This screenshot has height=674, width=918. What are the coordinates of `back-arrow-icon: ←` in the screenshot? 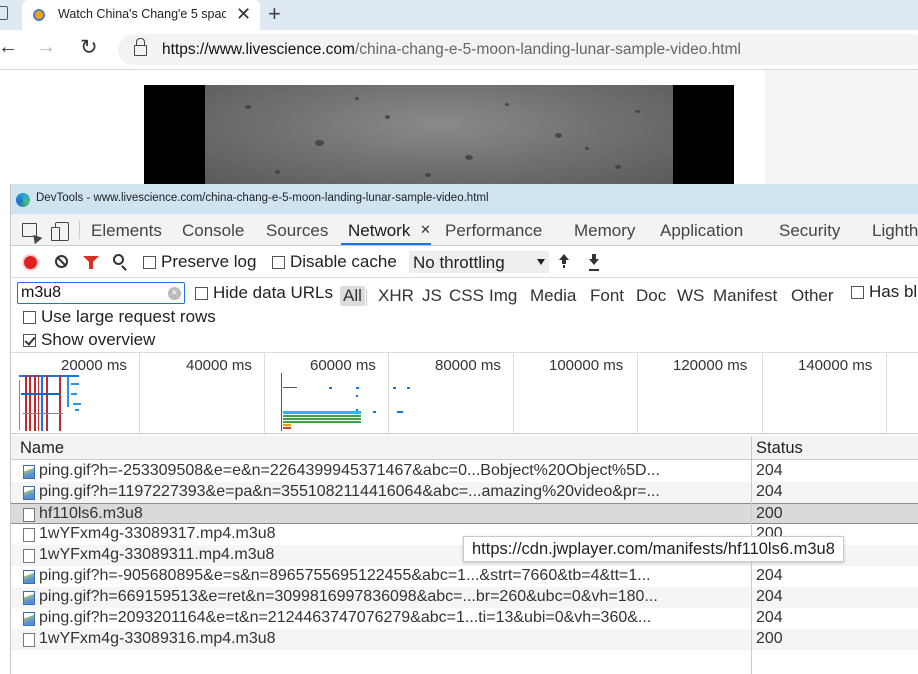 It's located at (9, 47).